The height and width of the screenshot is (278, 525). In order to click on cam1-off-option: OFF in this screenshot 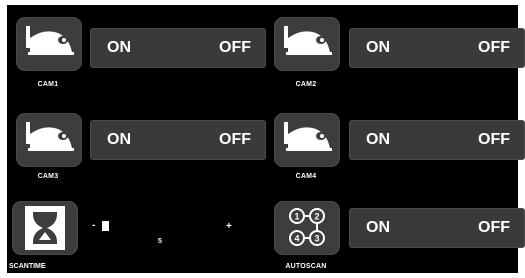, I will do `click(235, 48)`.